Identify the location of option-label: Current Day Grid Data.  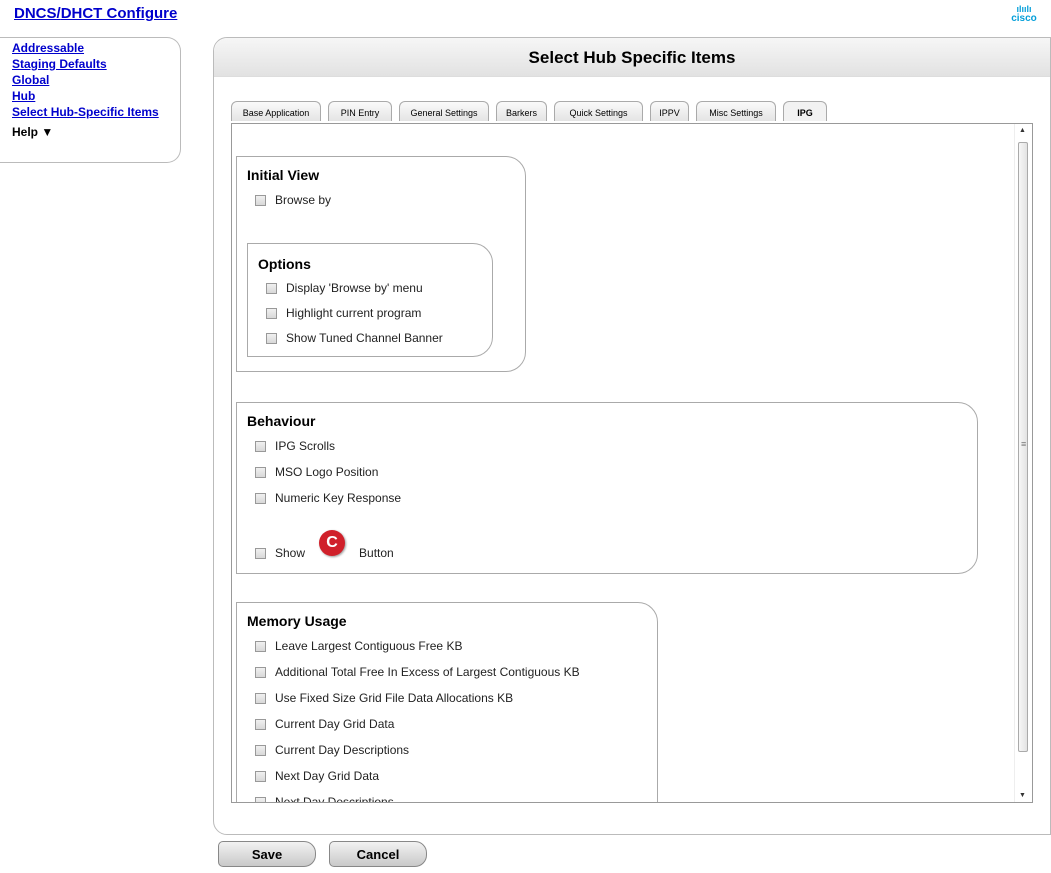
(335, 724).